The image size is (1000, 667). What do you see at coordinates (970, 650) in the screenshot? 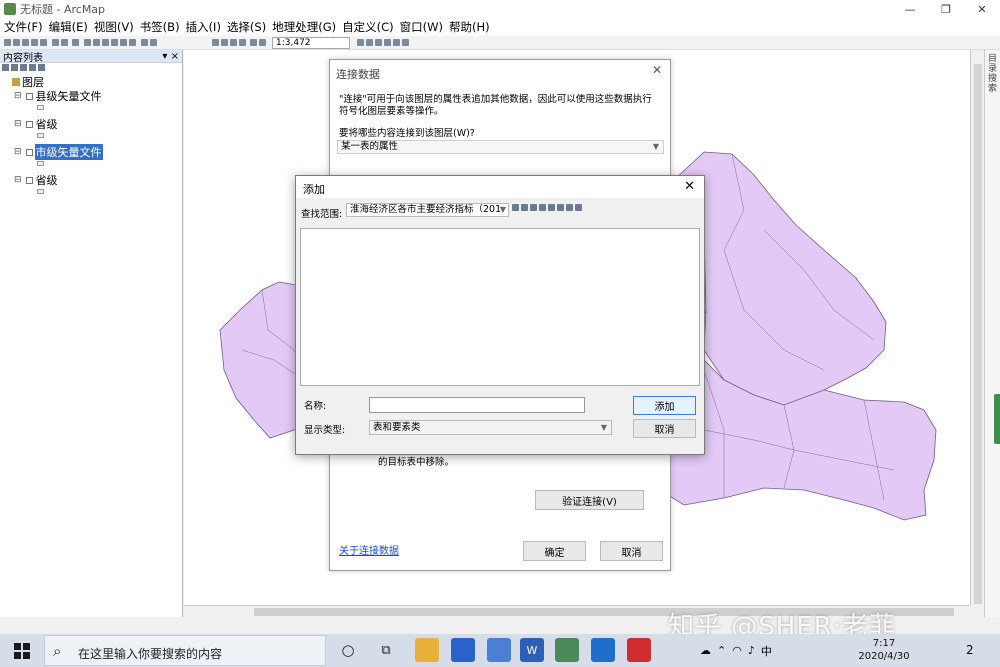
I see `notification-count: 2` at bounding box center [970, 650].